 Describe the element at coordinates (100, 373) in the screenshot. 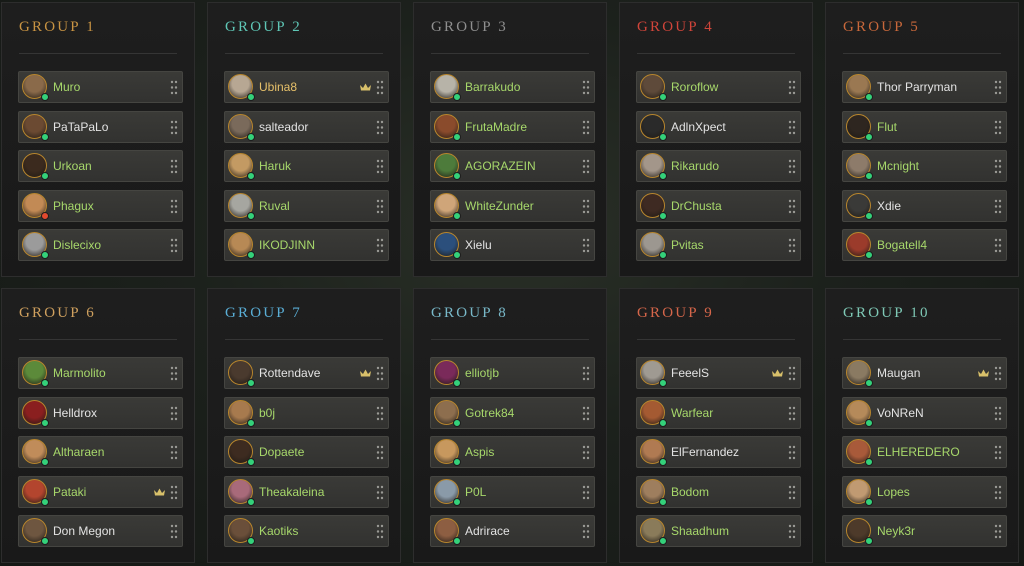

I see `player-slot: Marmolito` at that location.